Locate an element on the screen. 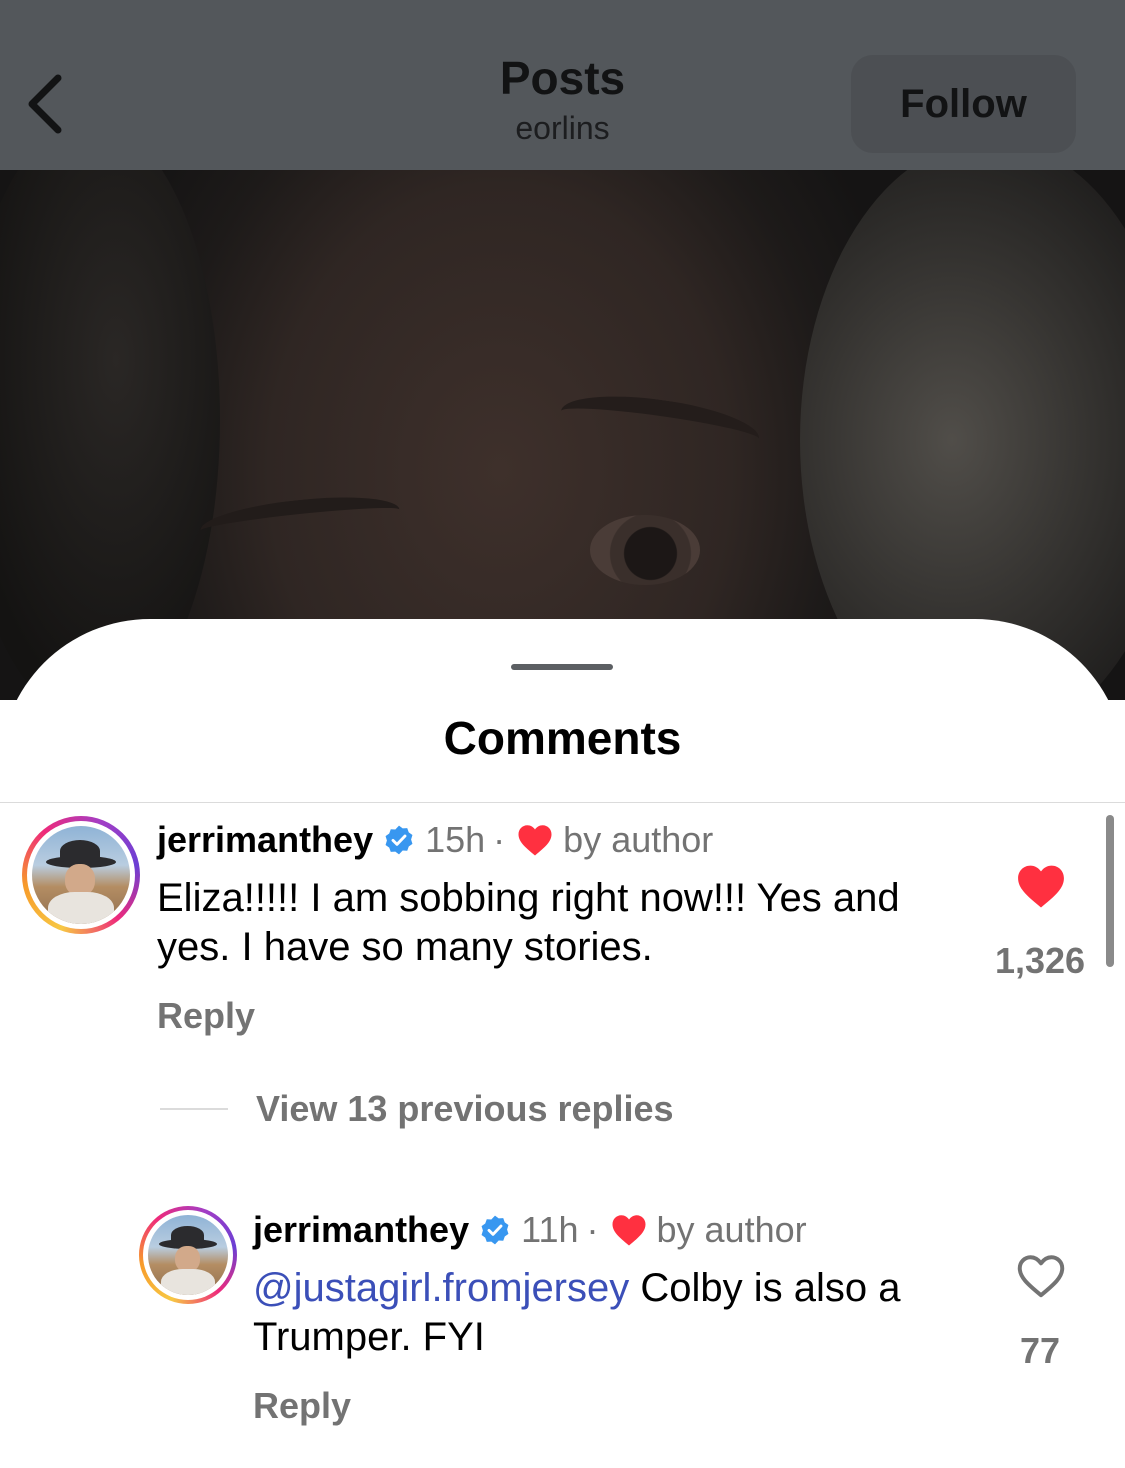 Image resolution: width=1125 pixels, height=1468 pixels. sheet-divider is located at coordinates (562, 802).